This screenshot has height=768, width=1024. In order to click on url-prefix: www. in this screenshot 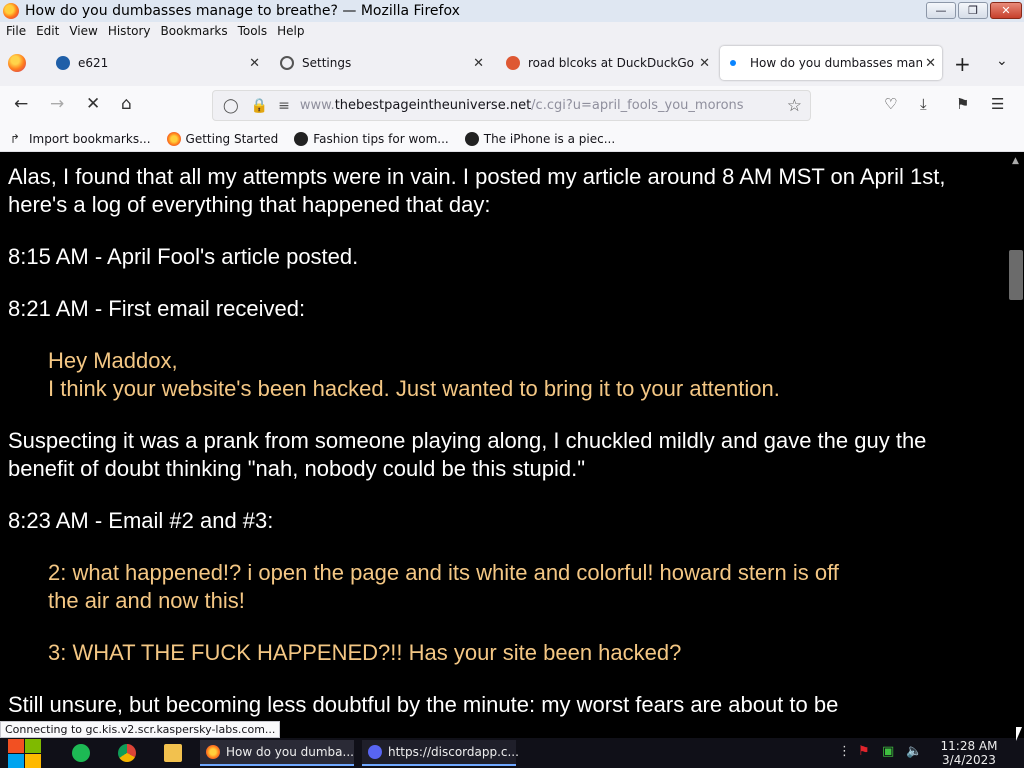, I will do `click(317, 105)`.